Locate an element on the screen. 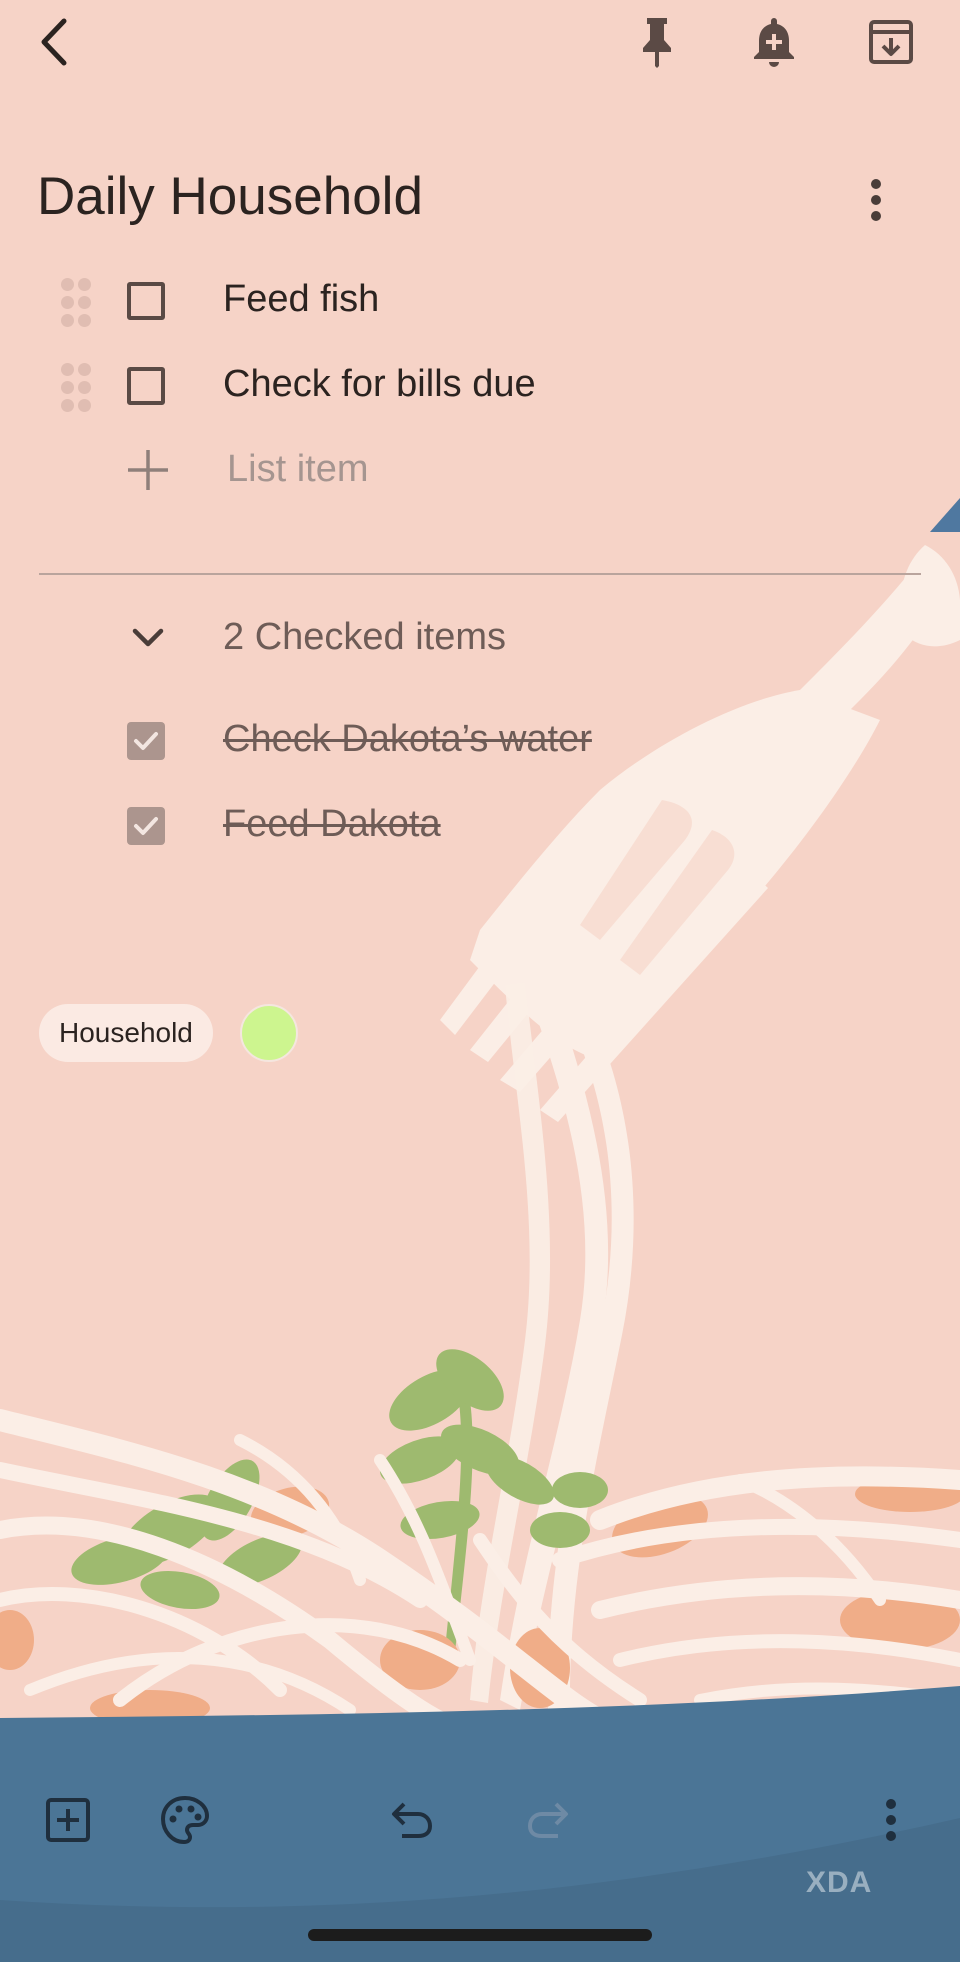 The image size is (960, 1962). reminder-button is located at coordinates (774, 42).